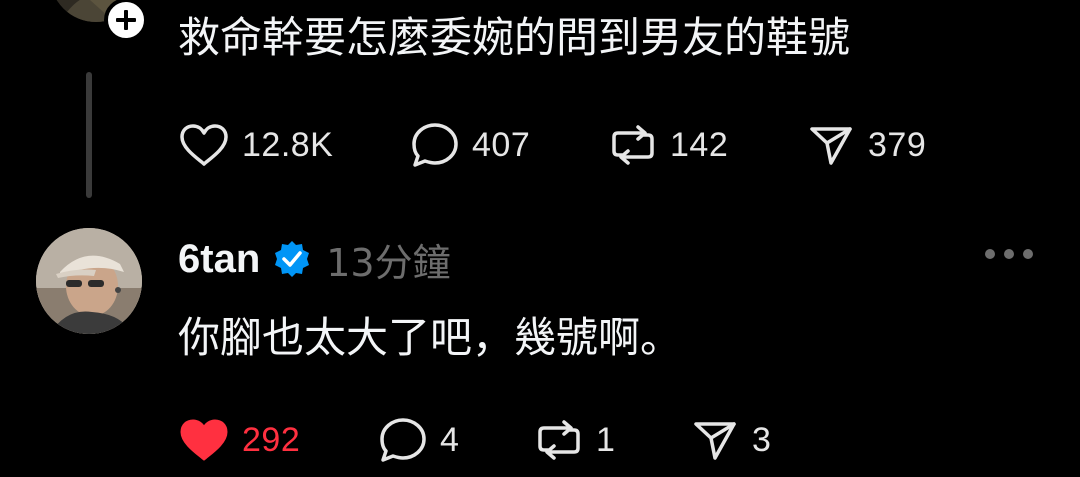 This screenshot has height=477, width=1080. I want to click on post-text: 救命幹要怎麼委婉的問到男友的鞋號, so click(514, 37).